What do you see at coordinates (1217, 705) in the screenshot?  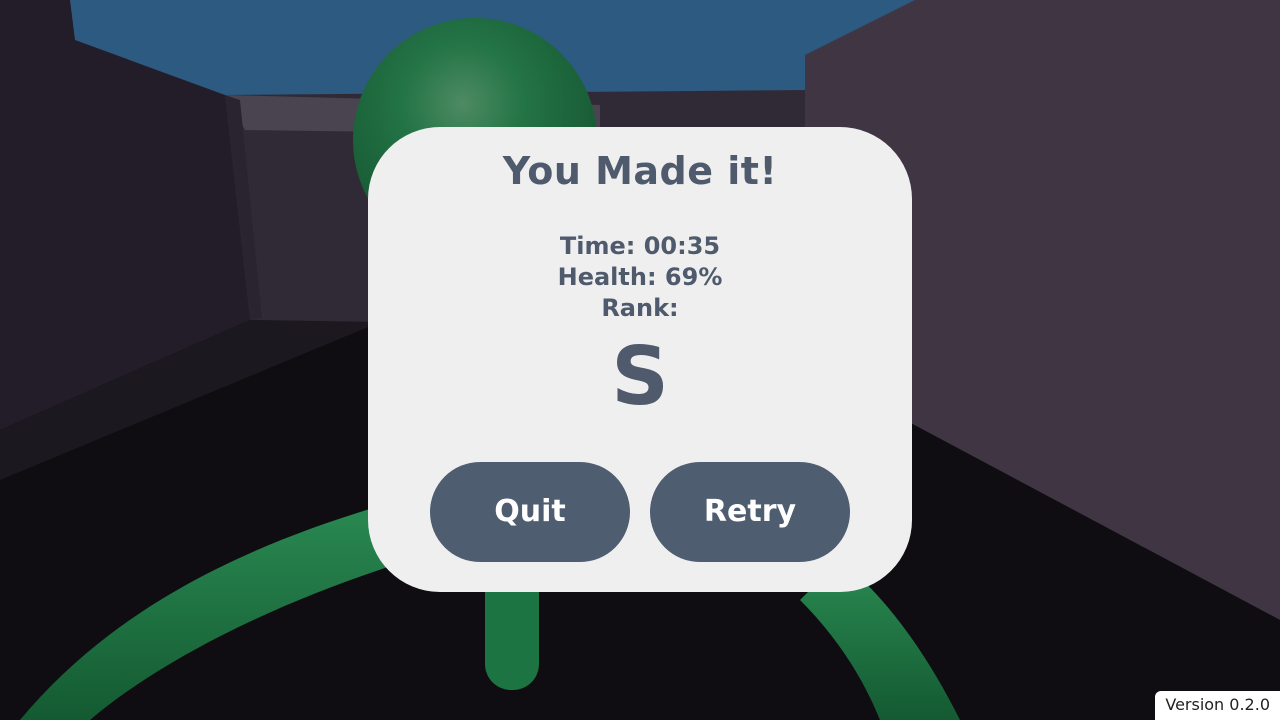 I see `version-label: Version 0.2.0` at bounding box center [1217, 705].